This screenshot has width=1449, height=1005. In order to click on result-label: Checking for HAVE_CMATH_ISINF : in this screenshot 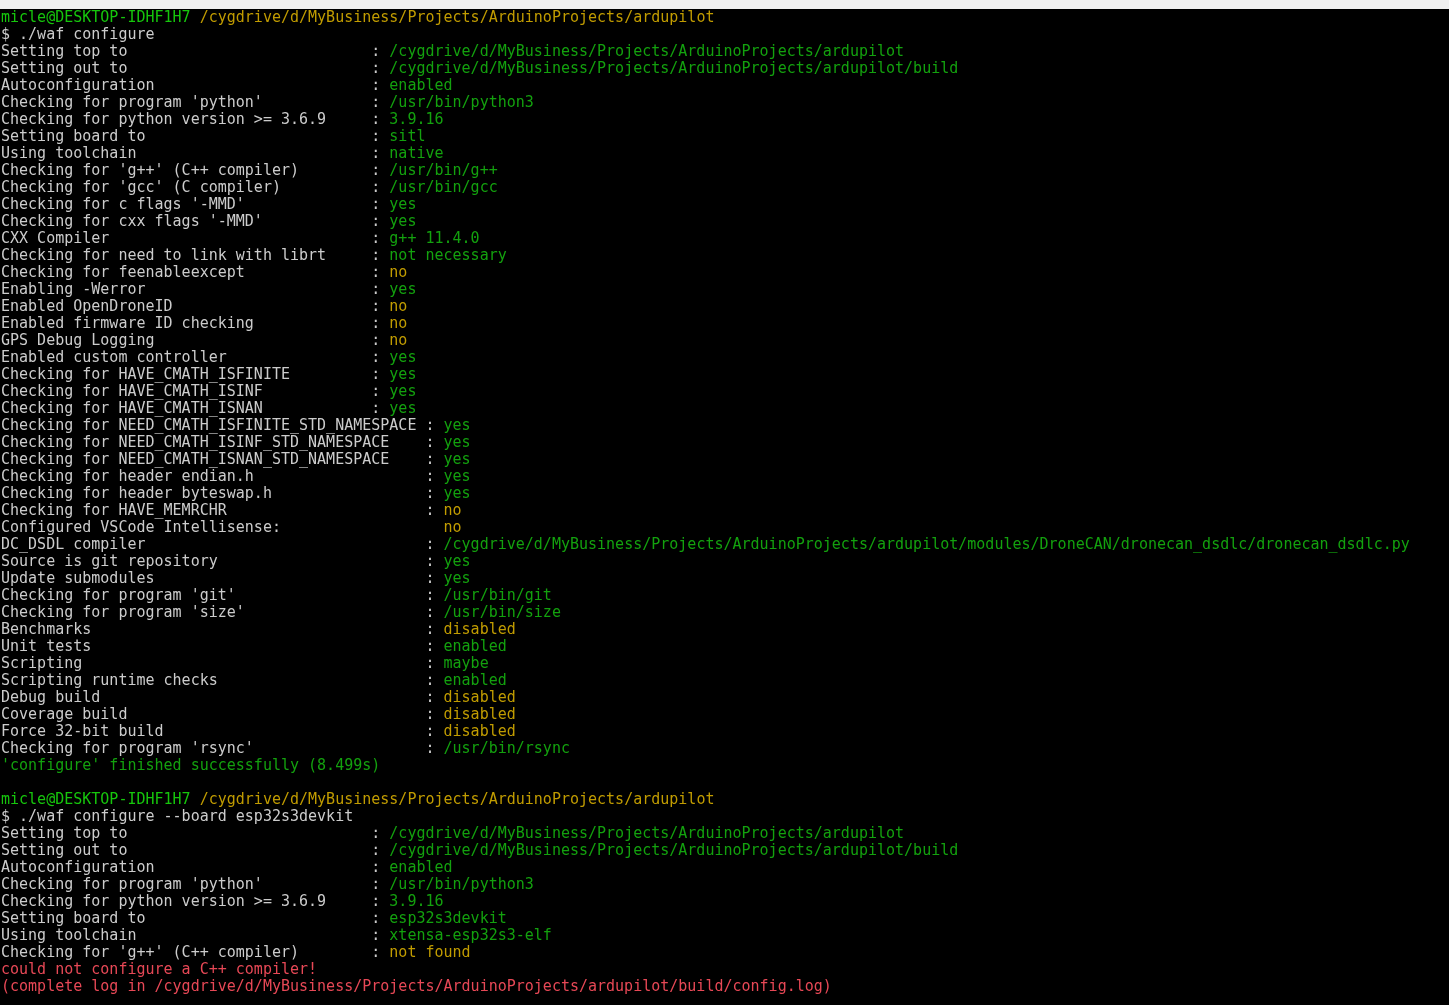, I will do `click(191, 391)`.